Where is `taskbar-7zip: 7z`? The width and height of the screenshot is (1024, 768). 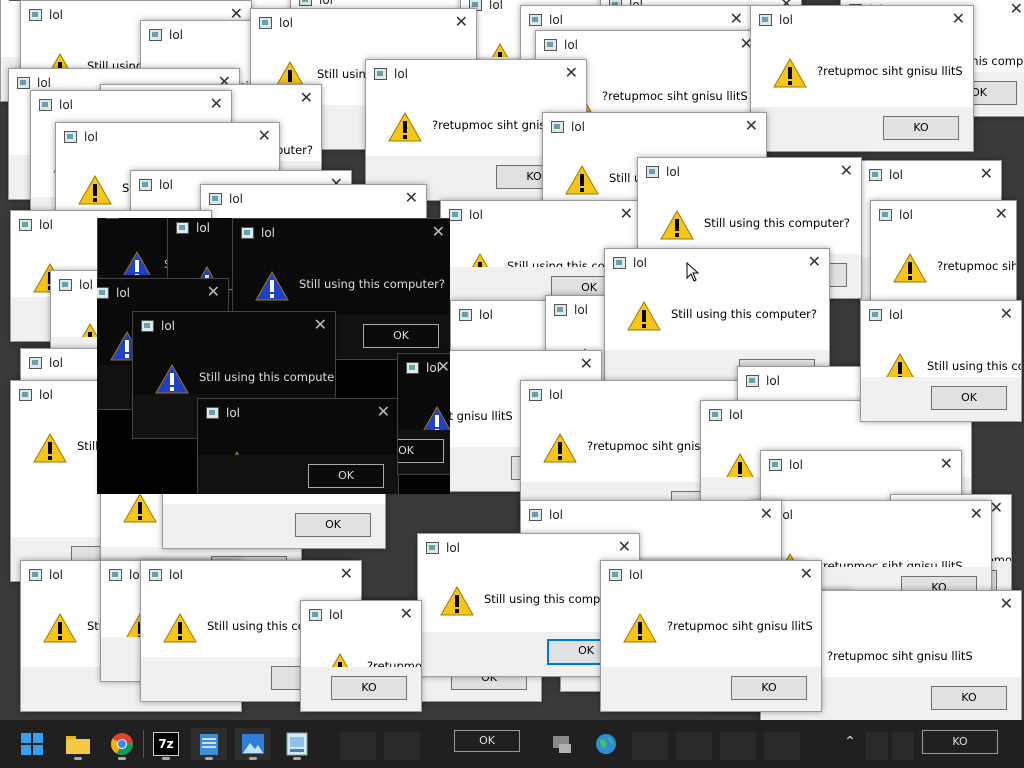 taskbar-7zip: 7z is located at coordinates (166, 744).